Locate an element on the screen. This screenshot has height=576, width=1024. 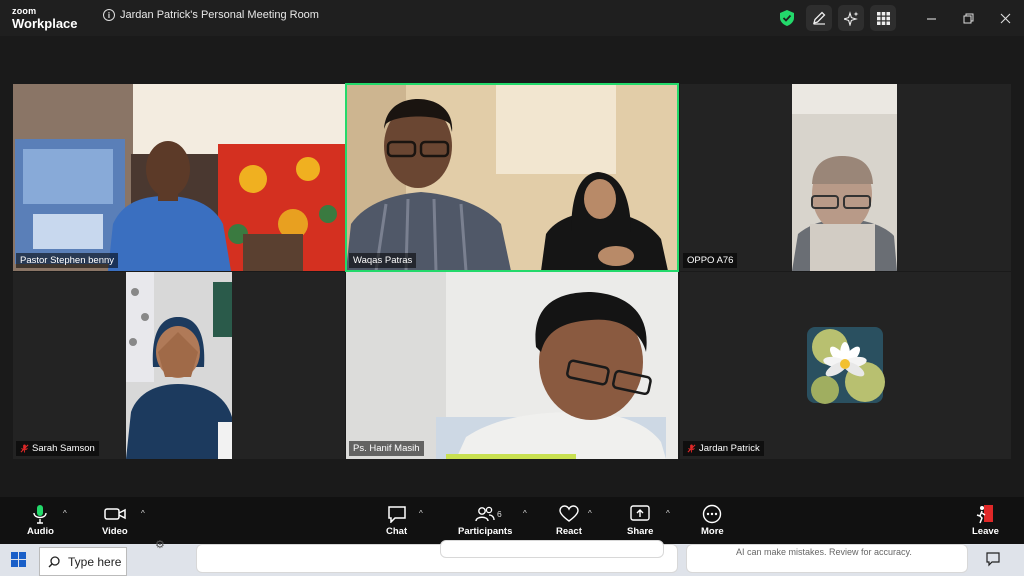
sparkle-icon is located at coordinates (851, 18).